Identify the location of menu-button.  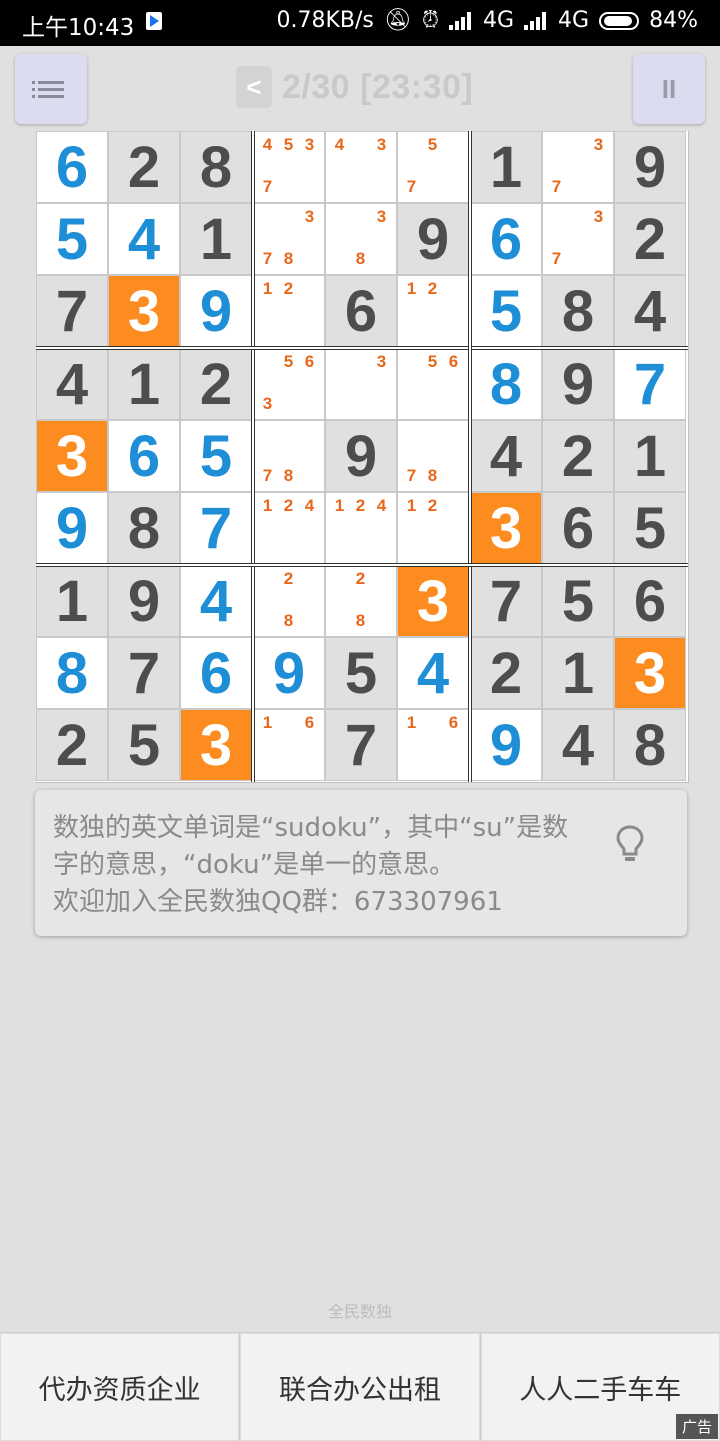
(51, 89).